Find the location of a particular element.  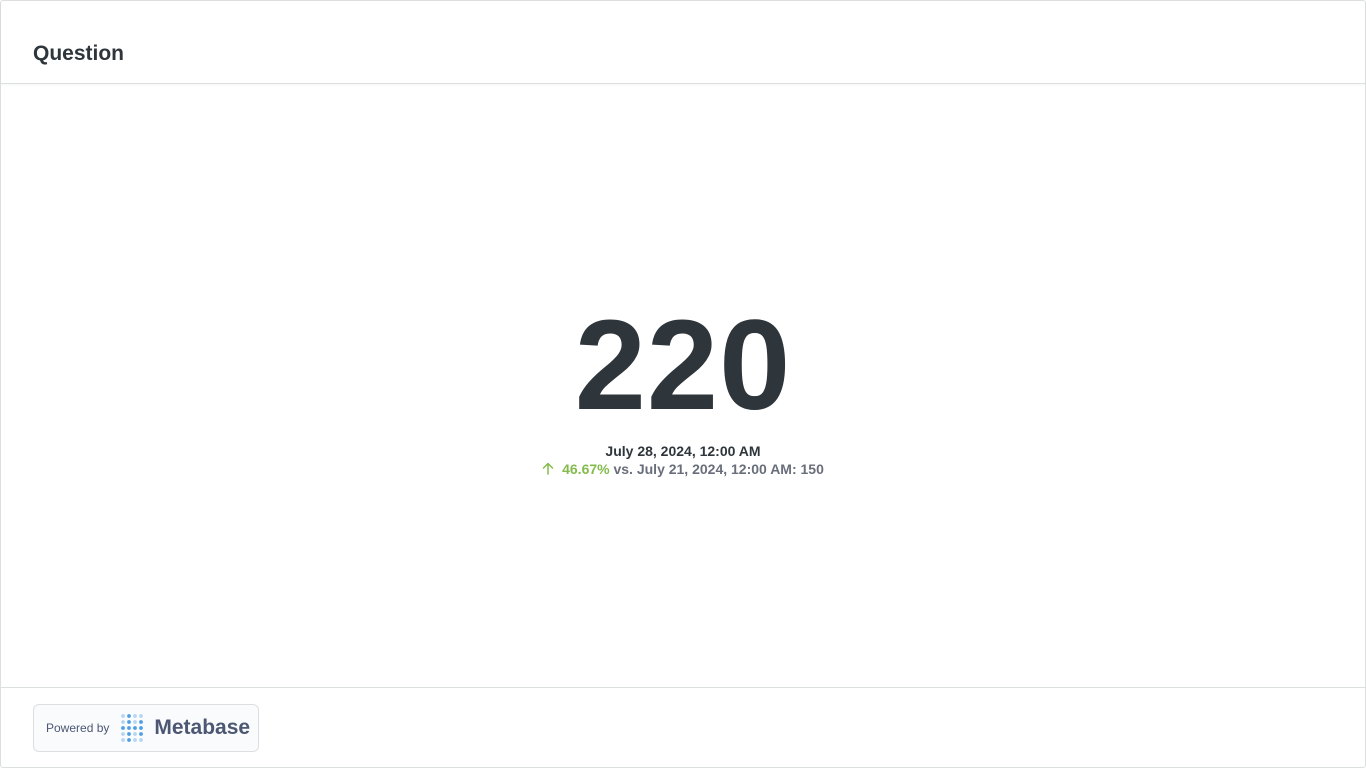

scalar-date: July 28, 2024, 12:00 AM is located at coordinates (683, 451).